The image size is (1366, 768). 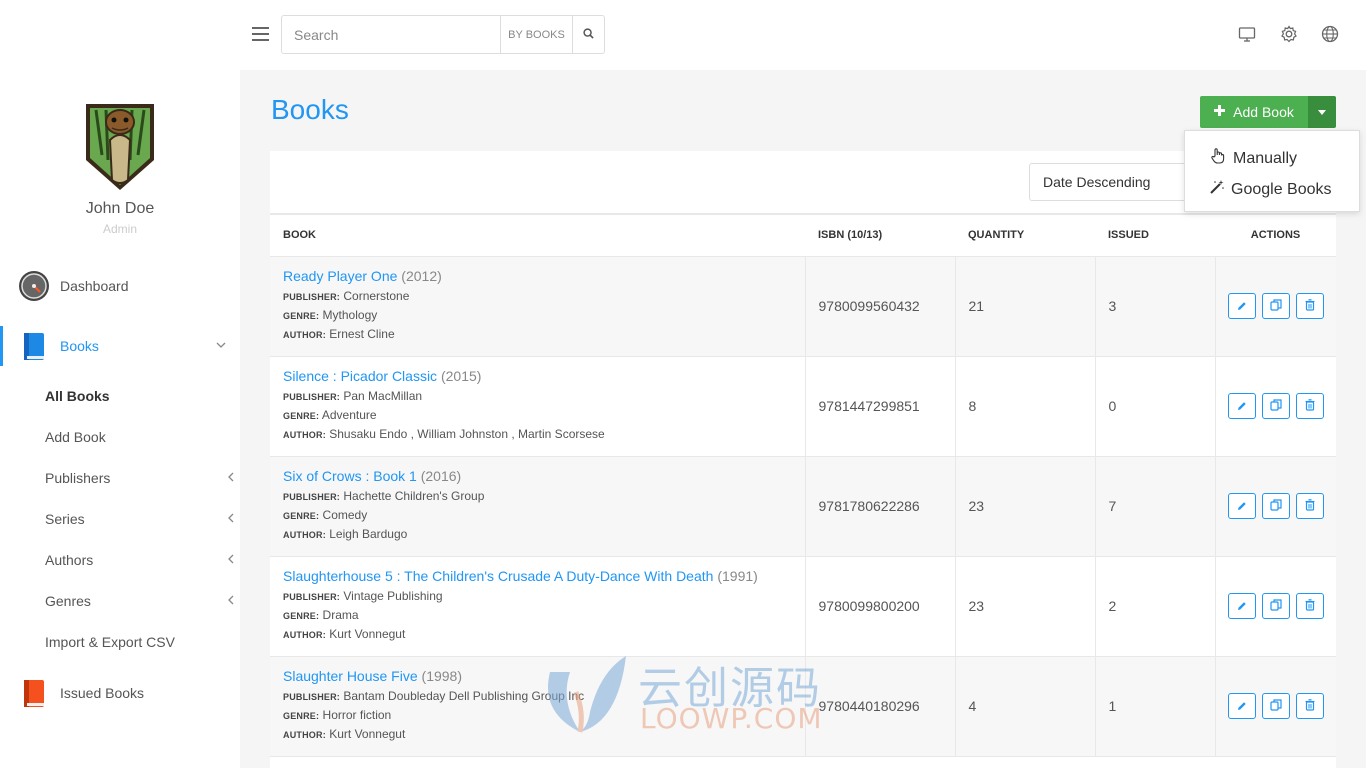 I want to click on sidebar-subitem-label: Genres, so click(x=68, y=601).